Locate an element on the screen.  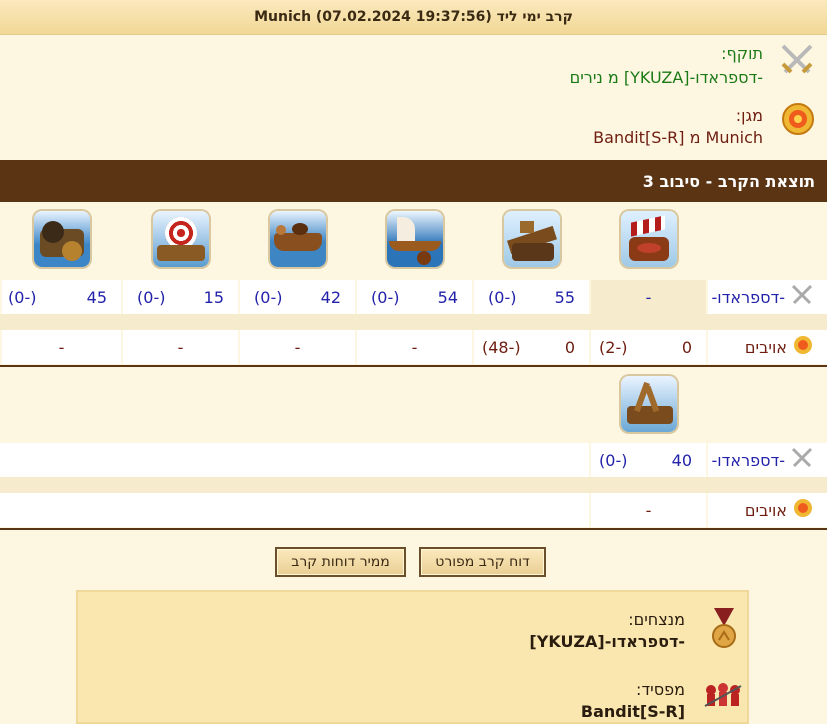
unit-stat-cell: 55 (-0) is located at coordinates (530, 297).